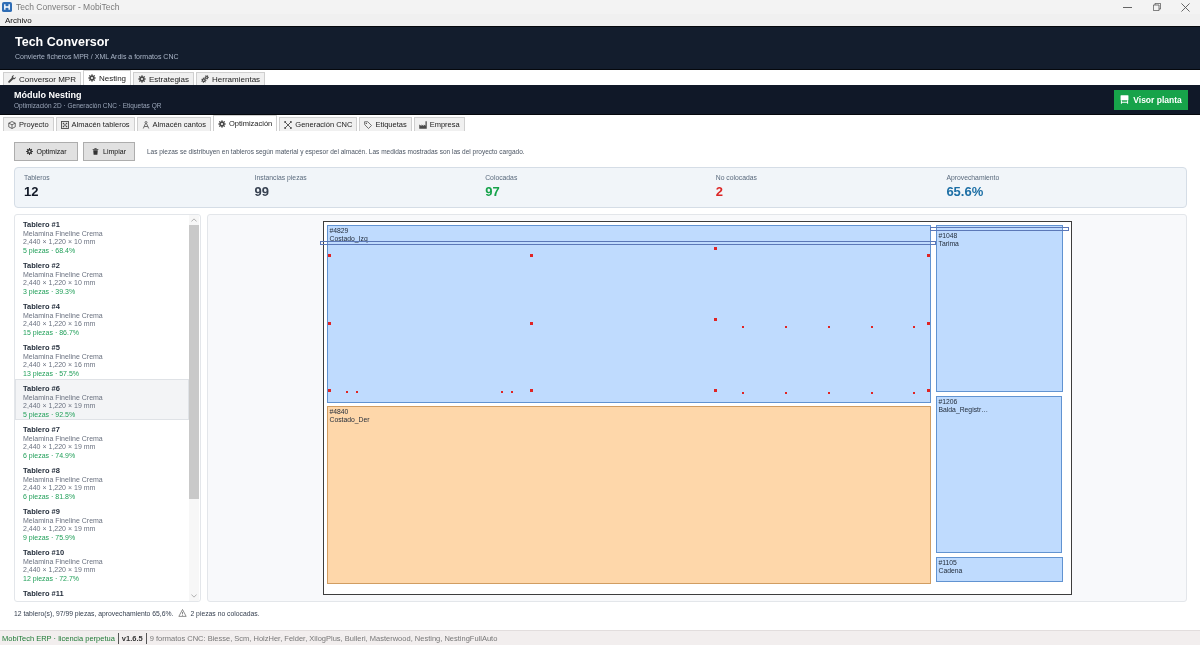  What do you see at coordinates (31, 192) in the screenshot?
I see `stat-value: 12` at bounding box center [31, 192].